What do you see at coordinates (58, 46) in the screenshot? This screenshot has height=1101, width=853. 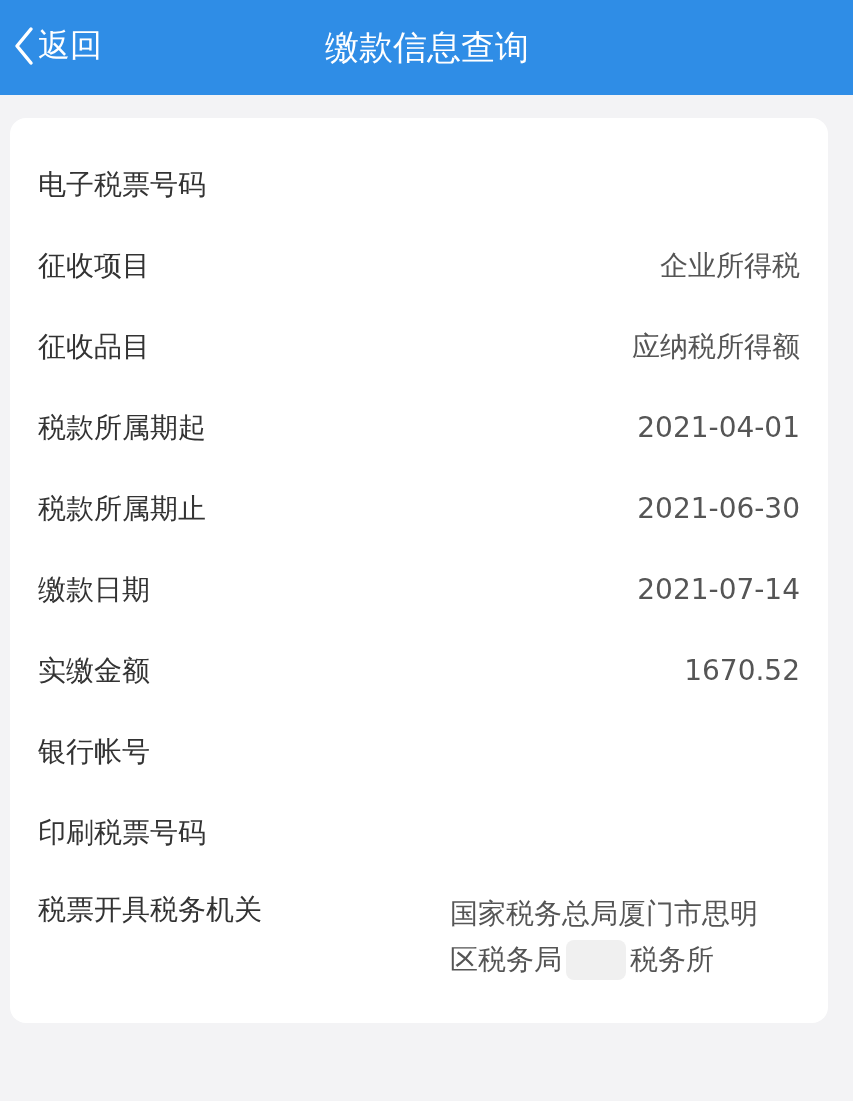 I see `back-button: 返回` at bounding box center [58, 46].